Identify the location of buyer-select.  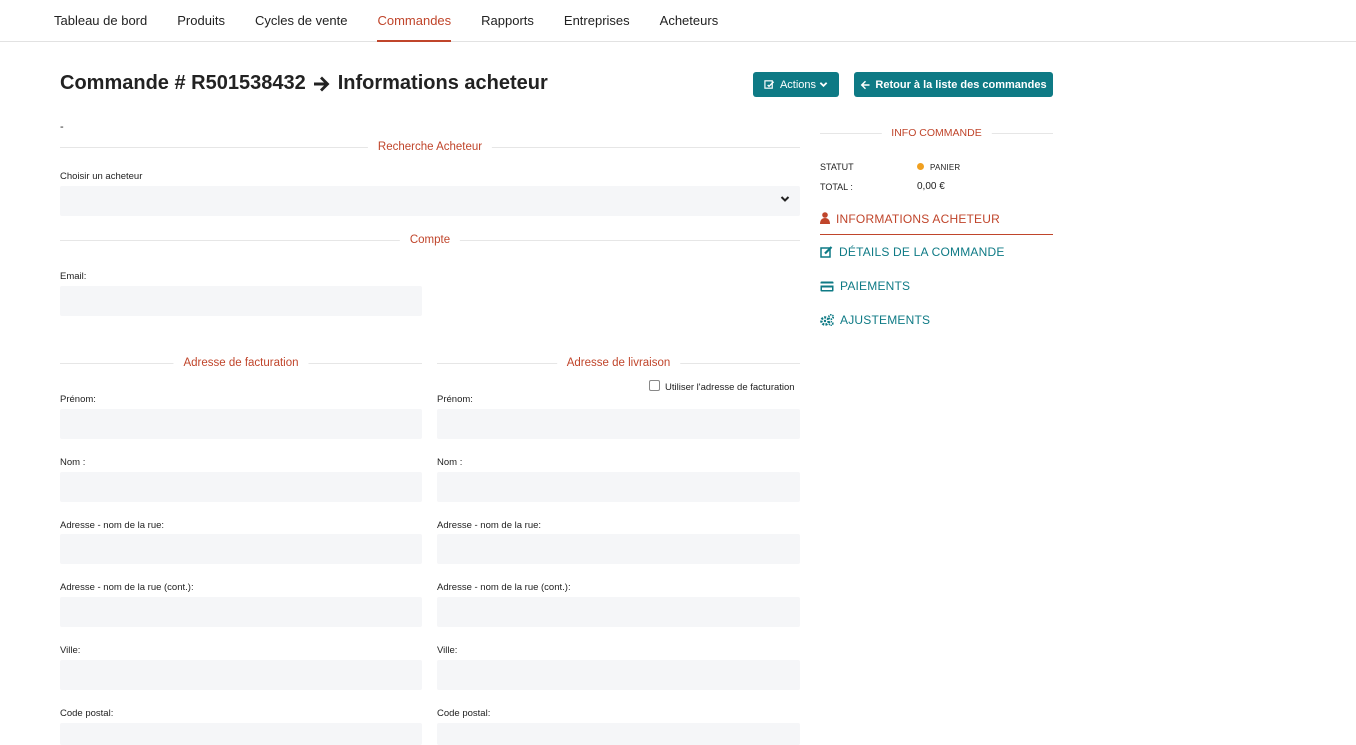
(430, 201).